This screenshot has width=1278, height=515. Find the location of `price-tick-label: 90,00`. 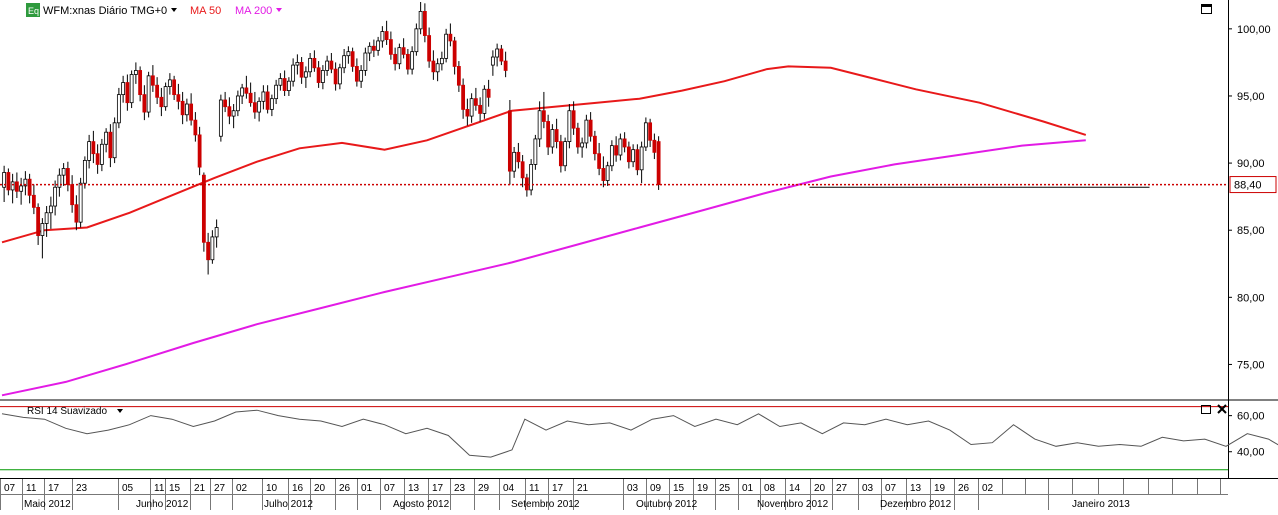

price-tick-label: 90,00 is located at coordinates (1251, 164).